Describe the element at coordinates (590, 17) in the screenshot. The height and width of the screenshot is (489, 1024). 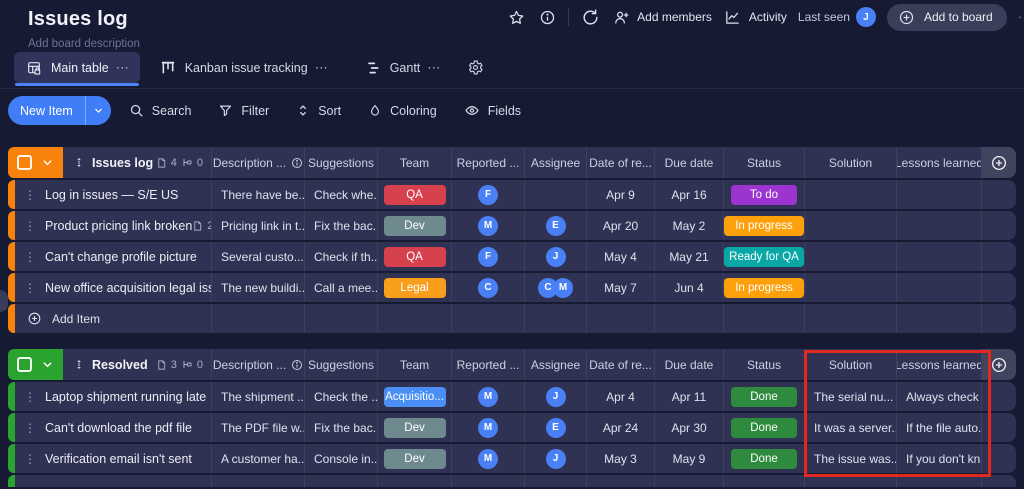
I see `integrate-icon` at that location.